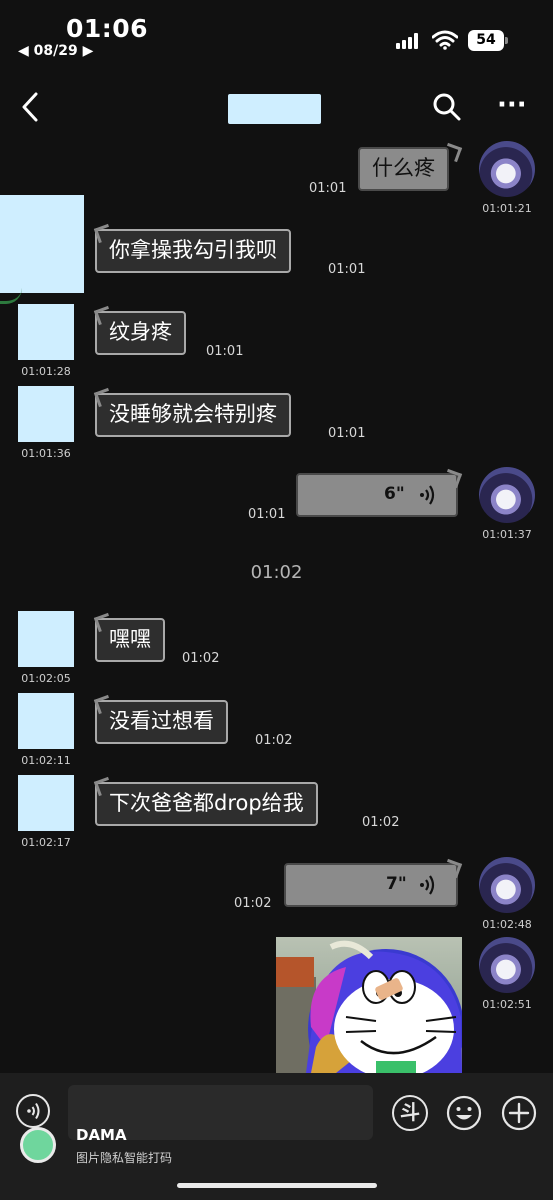 This screenshot has height=1200, width=553. What do you see at coordinates (277, 1185) in the screenshot?
I see `home-indicator` at bounding box center [277, 1185].